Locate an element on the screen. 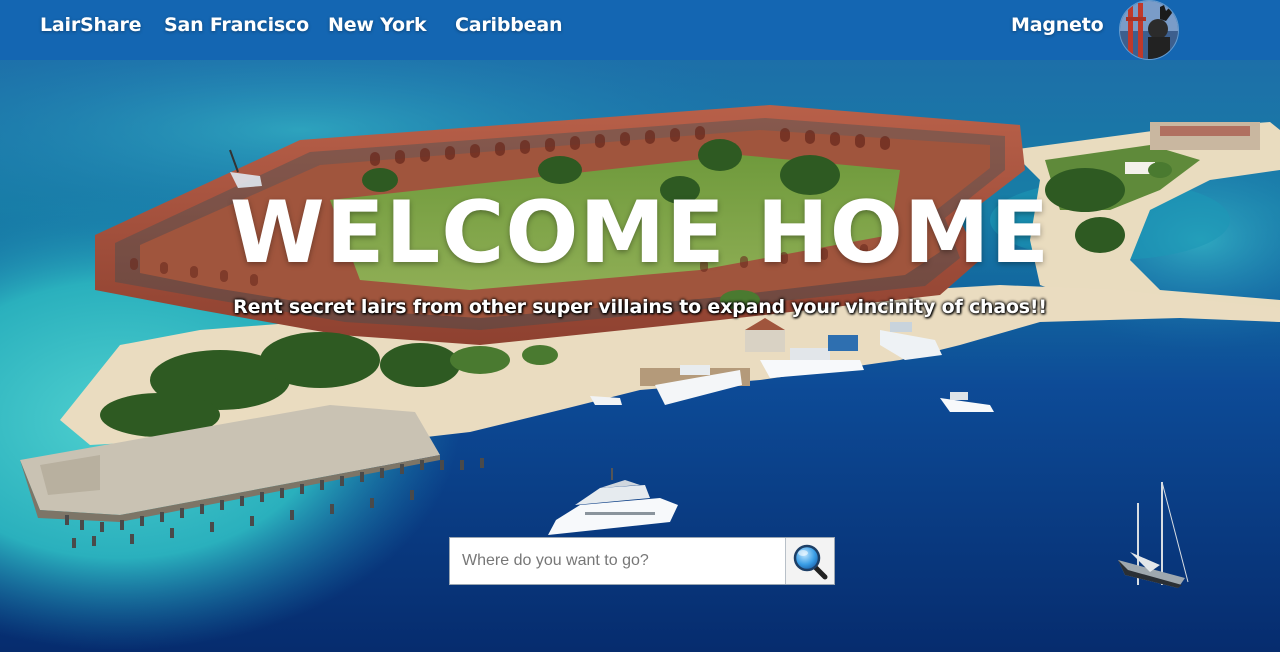 The width and height of the screenshot is (1280, 652). nav-link-new-york: New York is located at coordinates (377, 25).